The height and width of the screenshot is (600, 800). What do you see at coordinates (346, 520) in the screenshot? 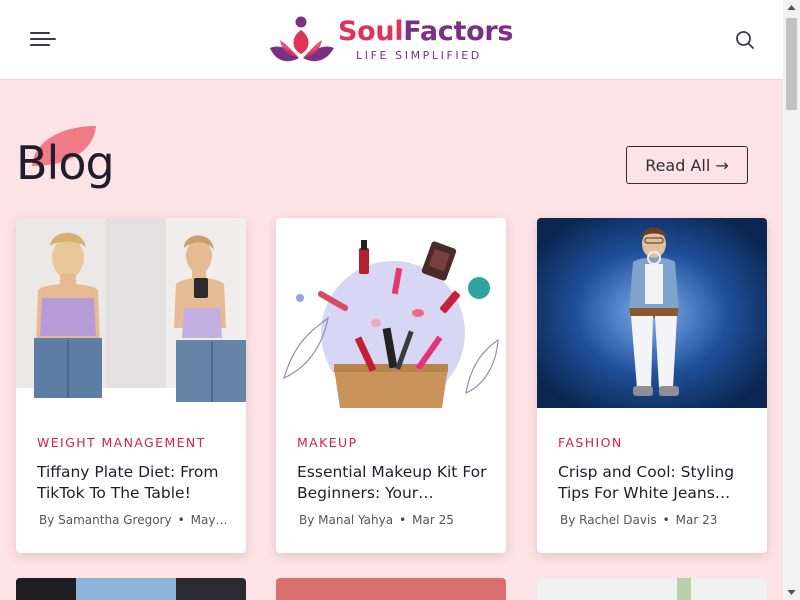
I see `post-author: By Manal Yahya` at bounding box center [346, 520].